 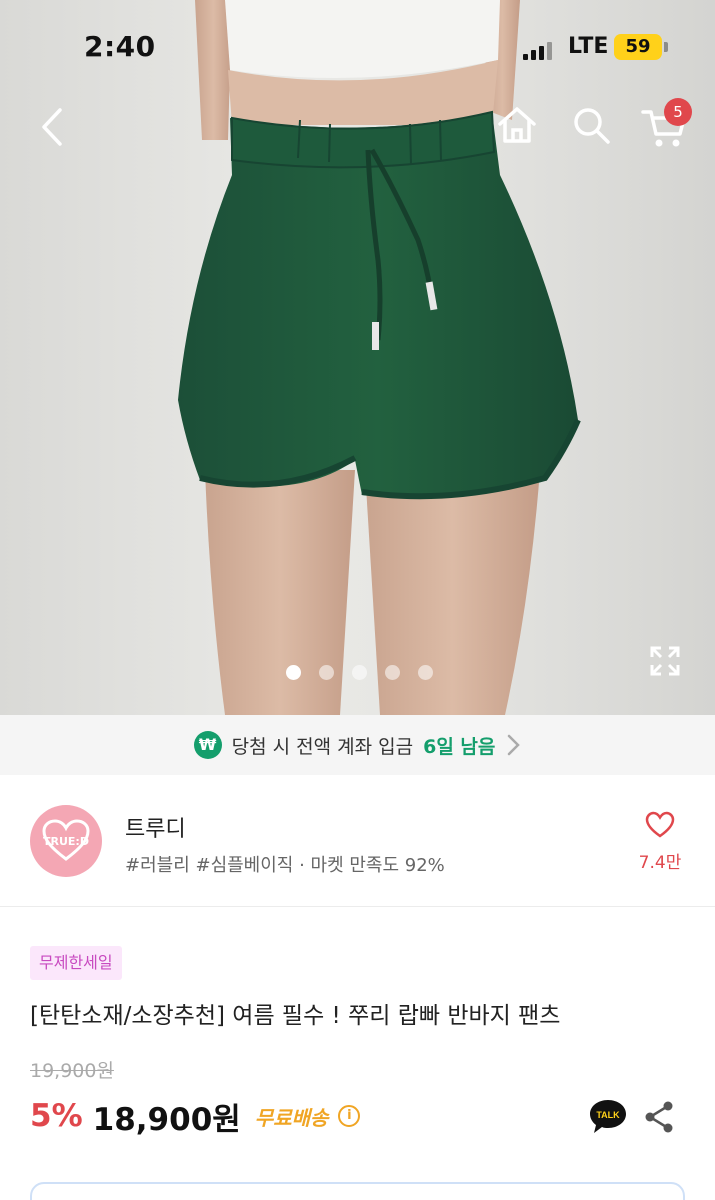 I want to click on expand-icon, so click(x=665, y=661).